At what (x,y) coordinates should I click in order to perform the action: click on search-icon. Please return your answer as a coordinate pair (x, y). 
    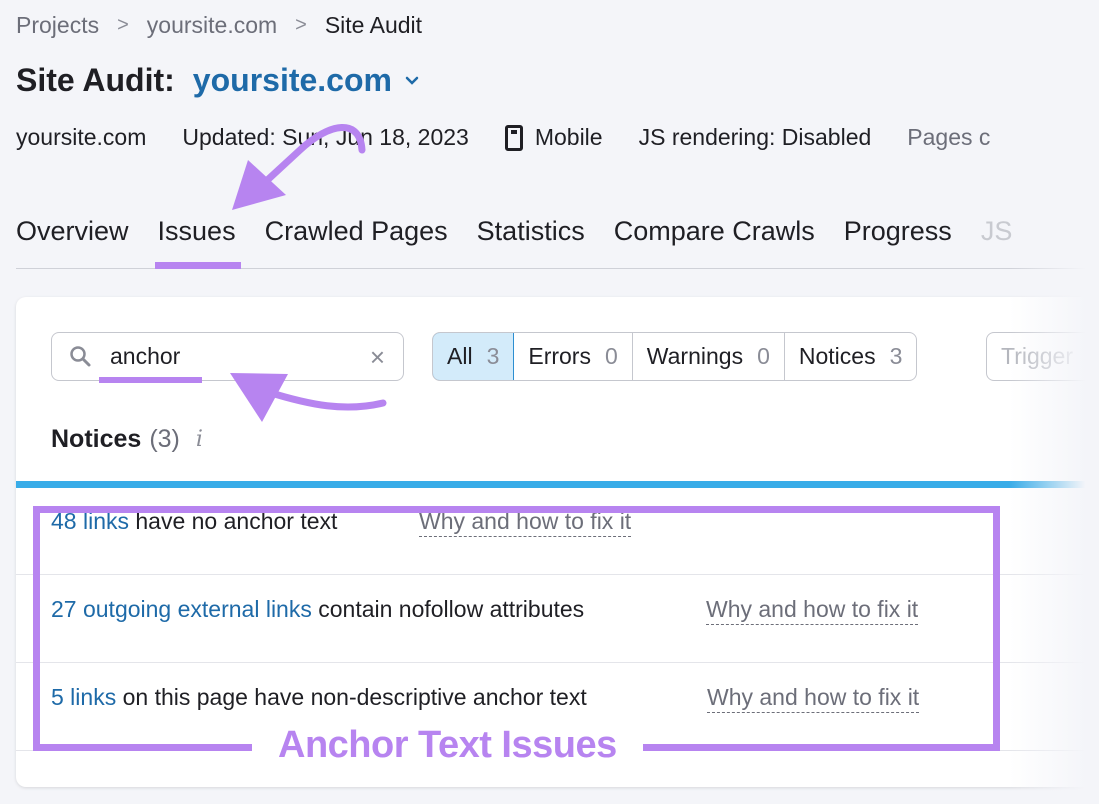
    Looking at the image, I should click on (80, 356).